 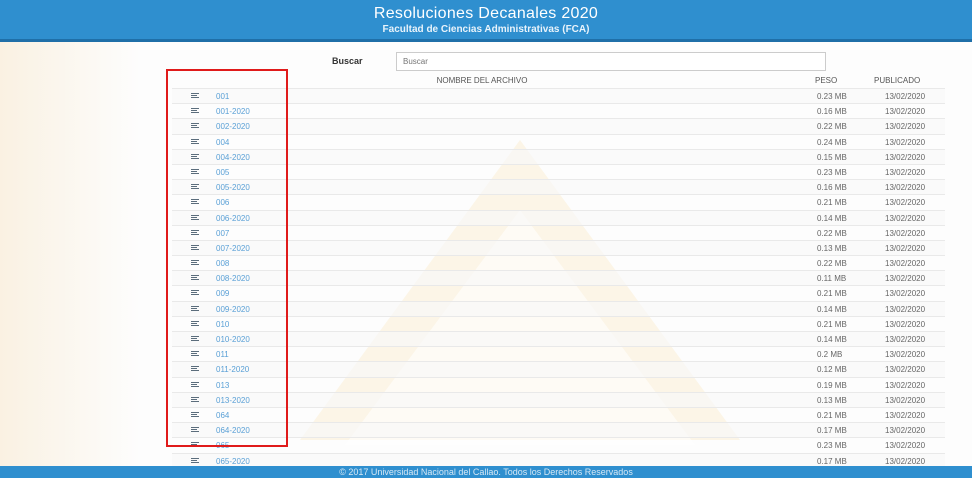 I want to click on file-link: 065-2020, so click(x=233, y=461).